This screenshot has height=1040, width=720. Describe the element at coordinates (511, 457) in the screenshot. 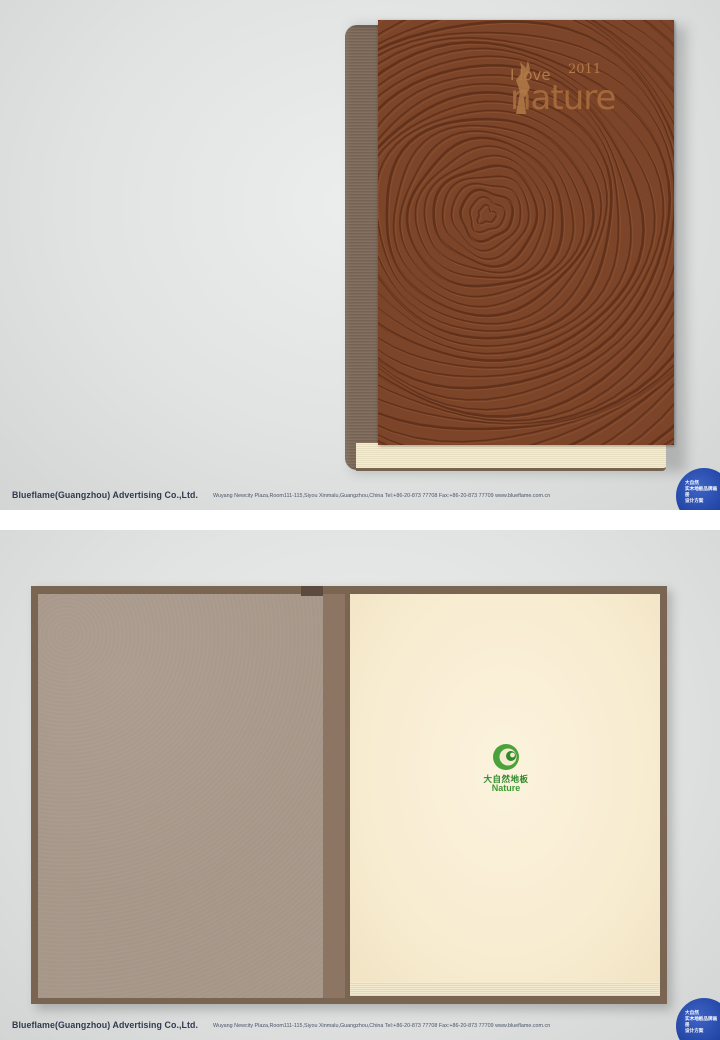

I see `book-pages-edge` at that location.